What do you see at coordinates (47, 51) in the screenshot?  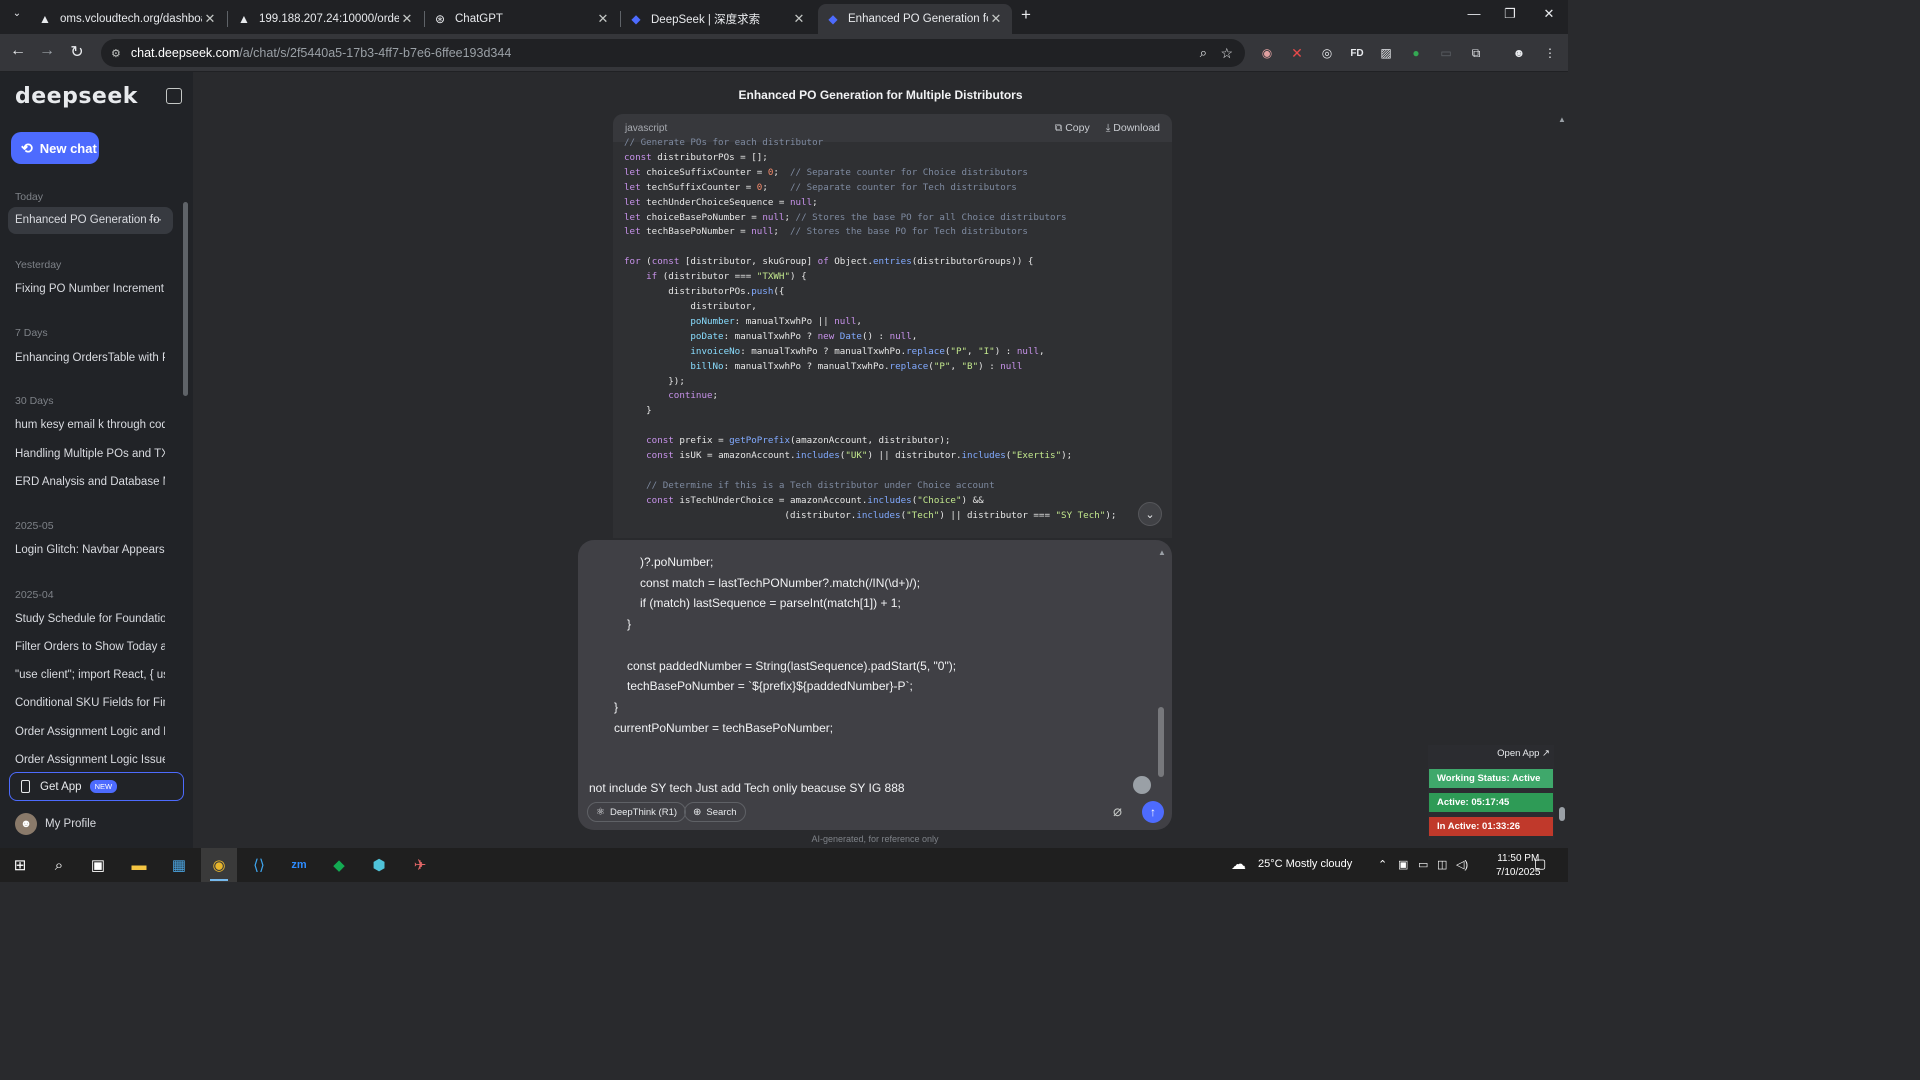 I see `forward-icon: →` at bounding box center [47, 51].